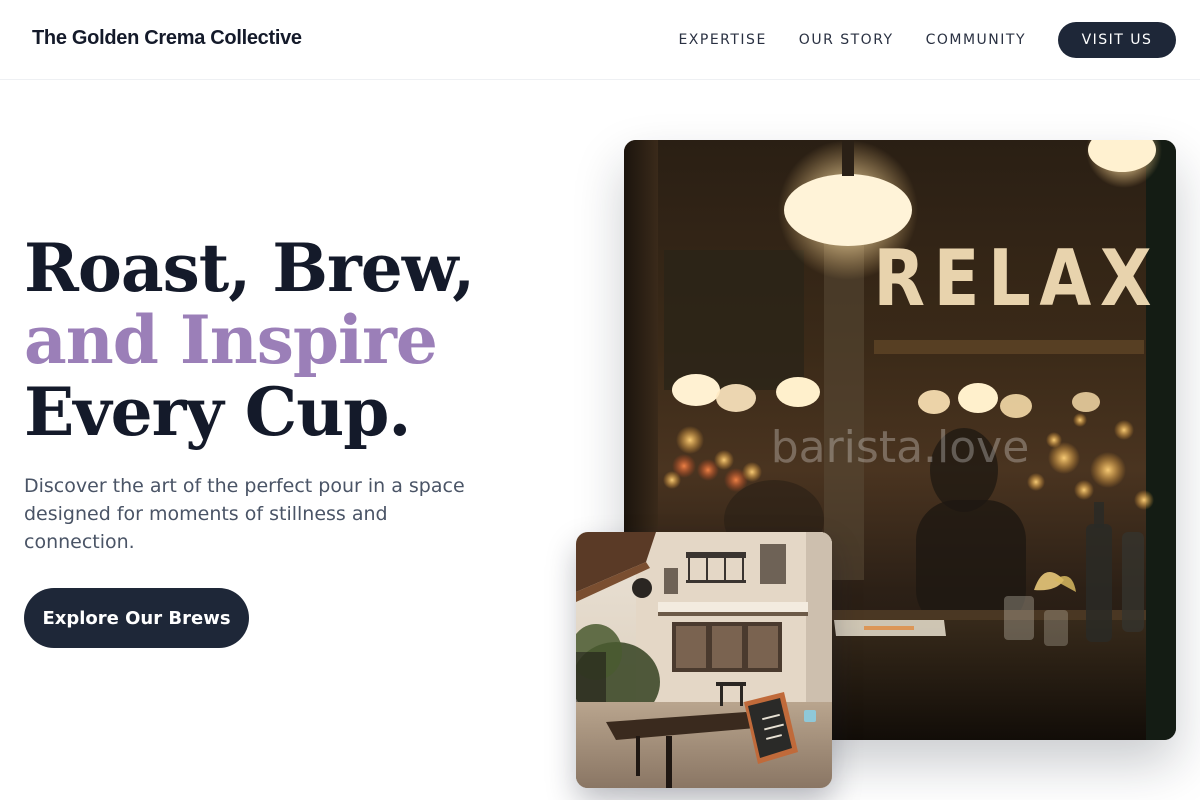 Image resolution: width=1200 pixels, height=800 pixels. Describe the element at coordinates (976, 40) in the screenshot. I see `nav-link-community: COMMUNITY` at that location.